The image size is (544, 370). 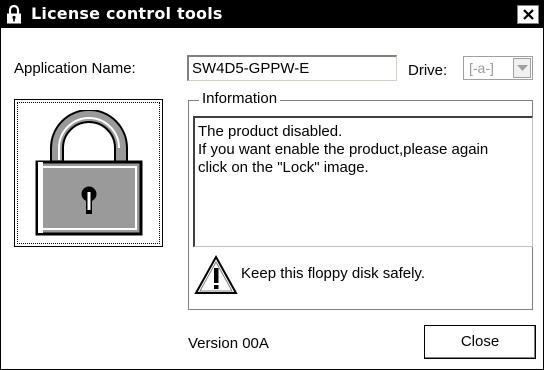 What do you see at coordinates (283, 167) in the screenshot?
I see `info-line-3: click on the "Lock" image.` at bounding box center [283, 167].